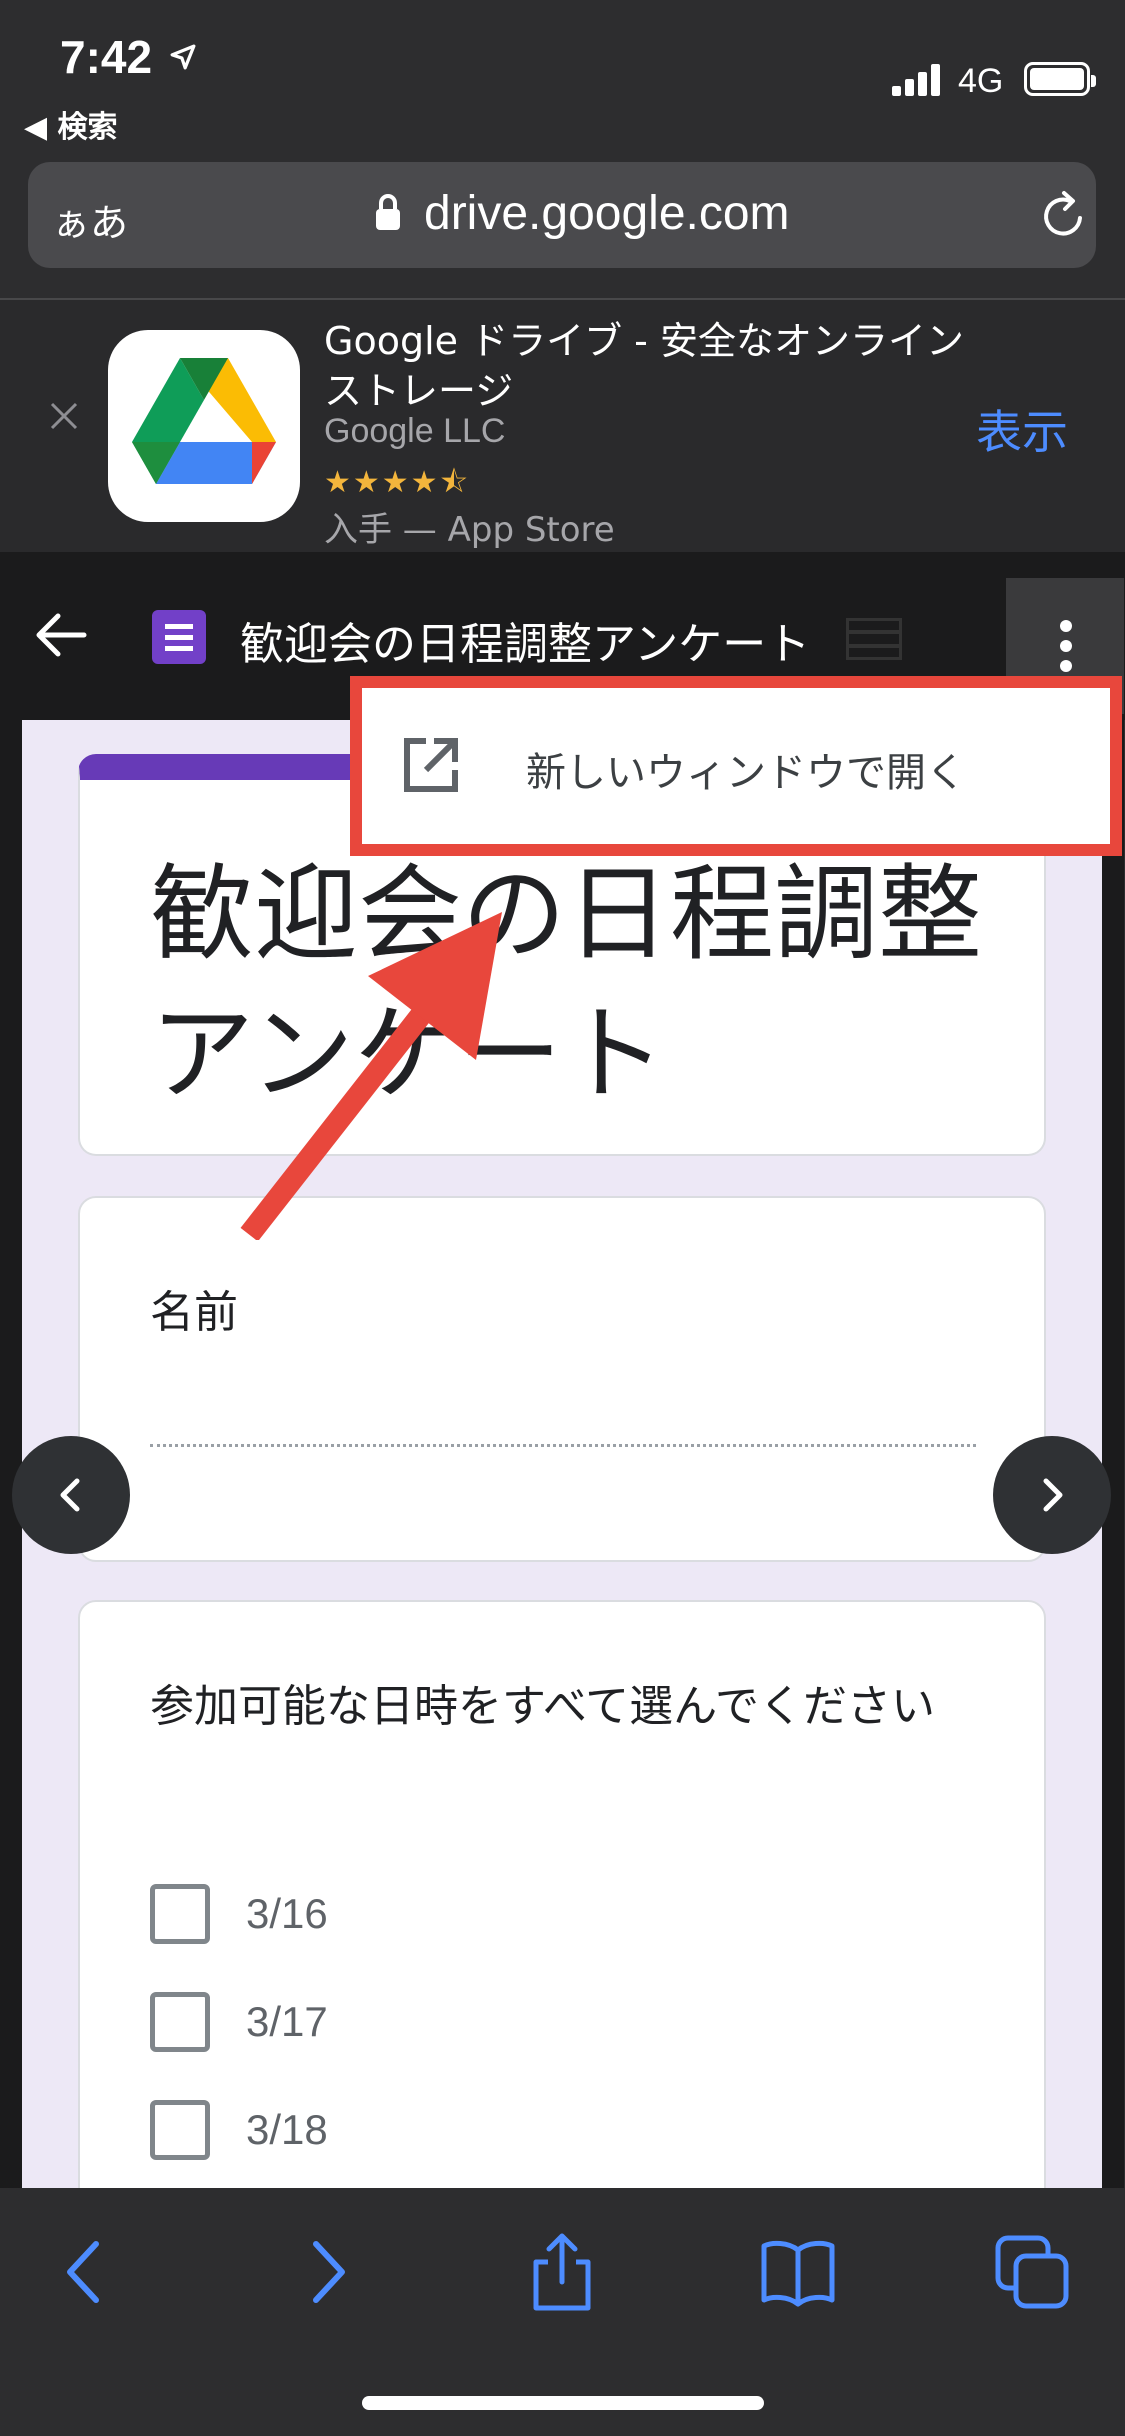  I want to click on bookmarks-icon, so click(798, 2272).